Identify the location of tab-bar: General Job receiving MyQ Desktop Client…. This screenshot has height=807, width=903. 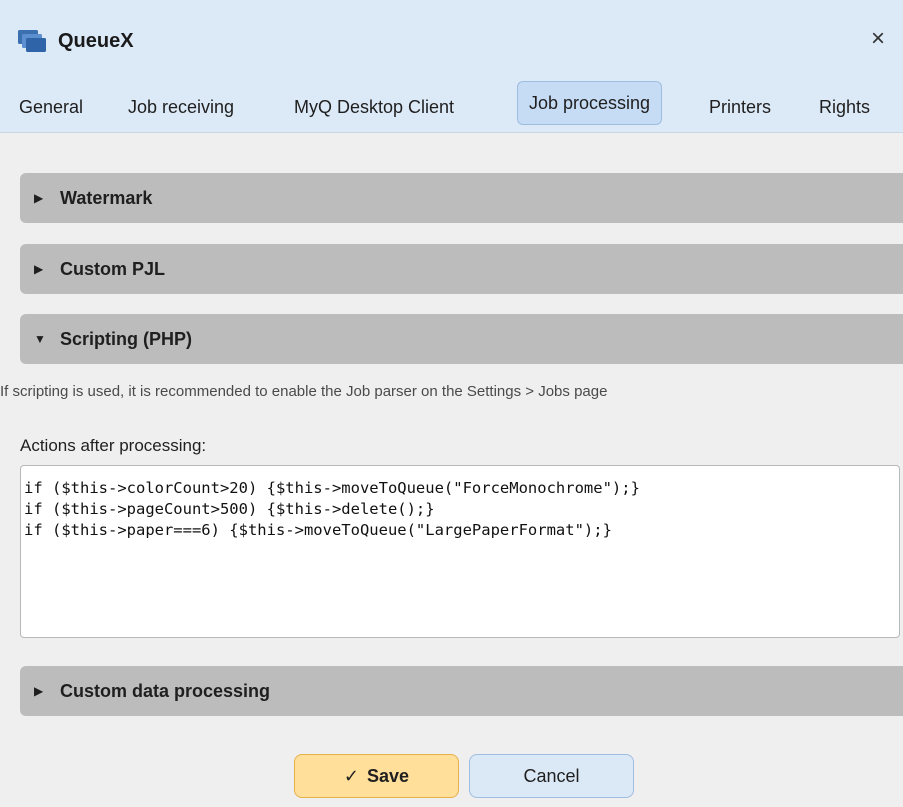
(451, 107).